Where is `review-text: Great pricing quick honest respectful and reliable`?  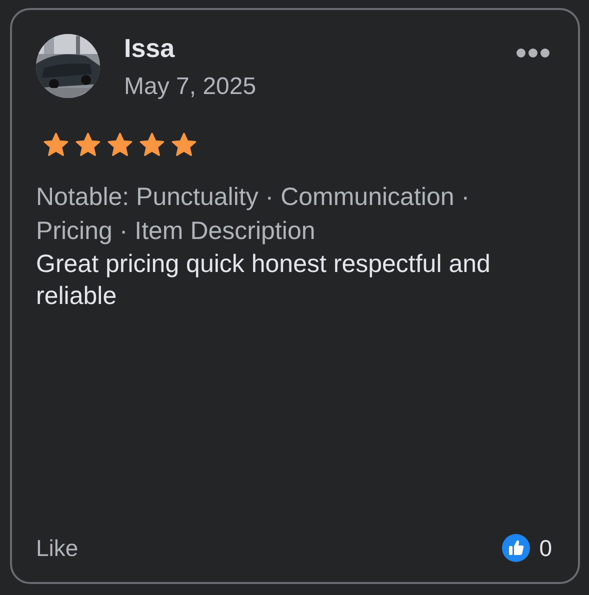 review-text: Great pricing quick honest respectful and reliable is located at coordinates (264, 280).